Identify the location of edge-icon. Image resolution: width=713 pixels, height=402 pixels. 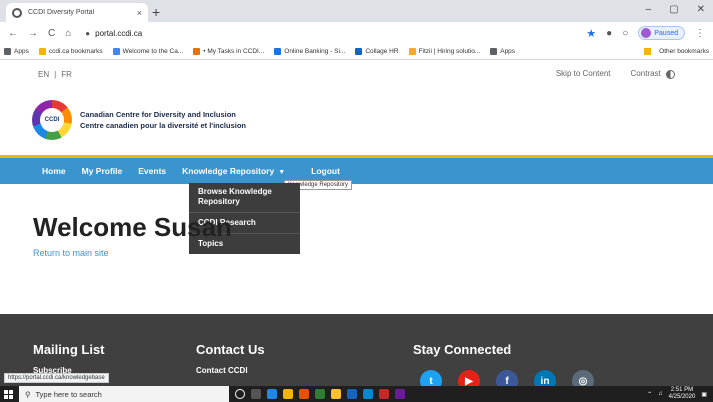
(272, 394).